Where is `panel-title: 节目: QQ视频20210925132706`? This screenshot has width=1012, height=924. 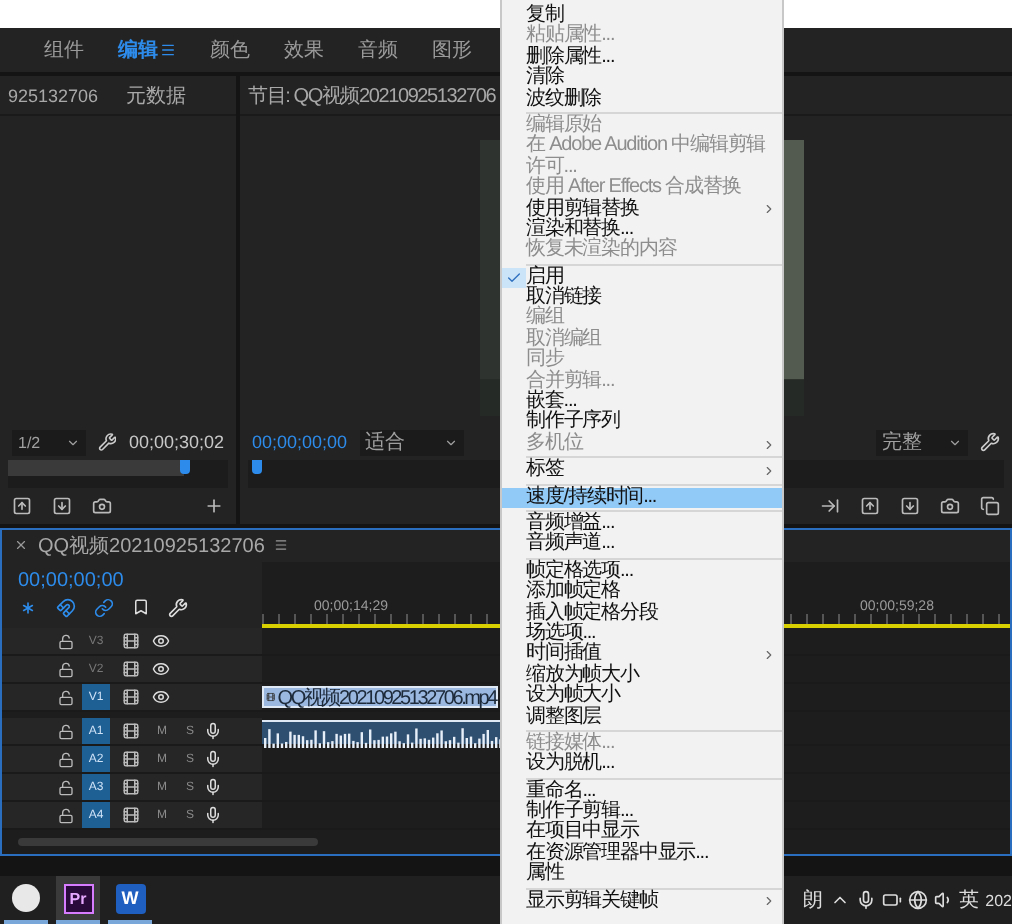 panel-title: 节目: QQ视频20210925132706 is located at coordinates (372, 96).